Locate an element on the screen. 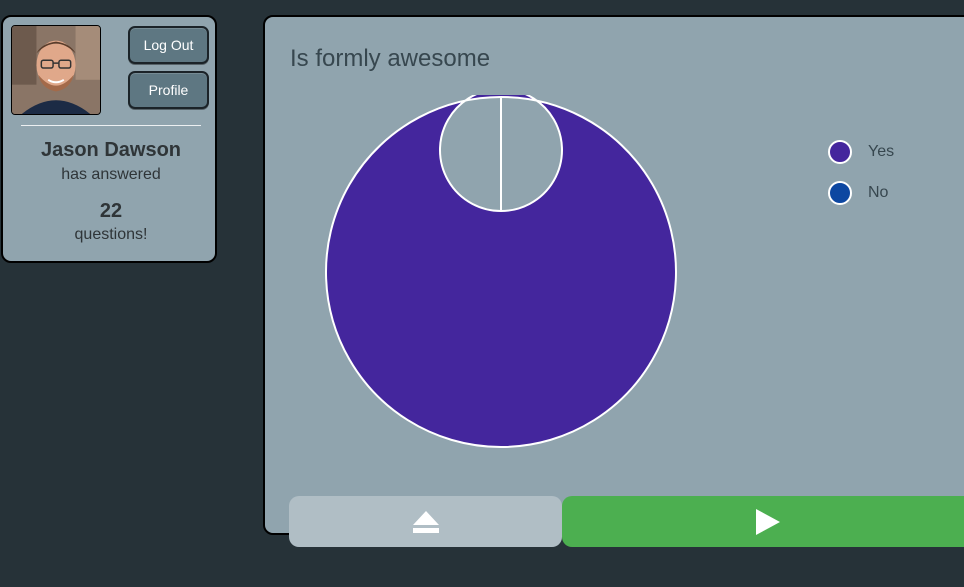 The width and height of the screenshot is (964, 587). avatar-image is located at coordinates (56, 70).